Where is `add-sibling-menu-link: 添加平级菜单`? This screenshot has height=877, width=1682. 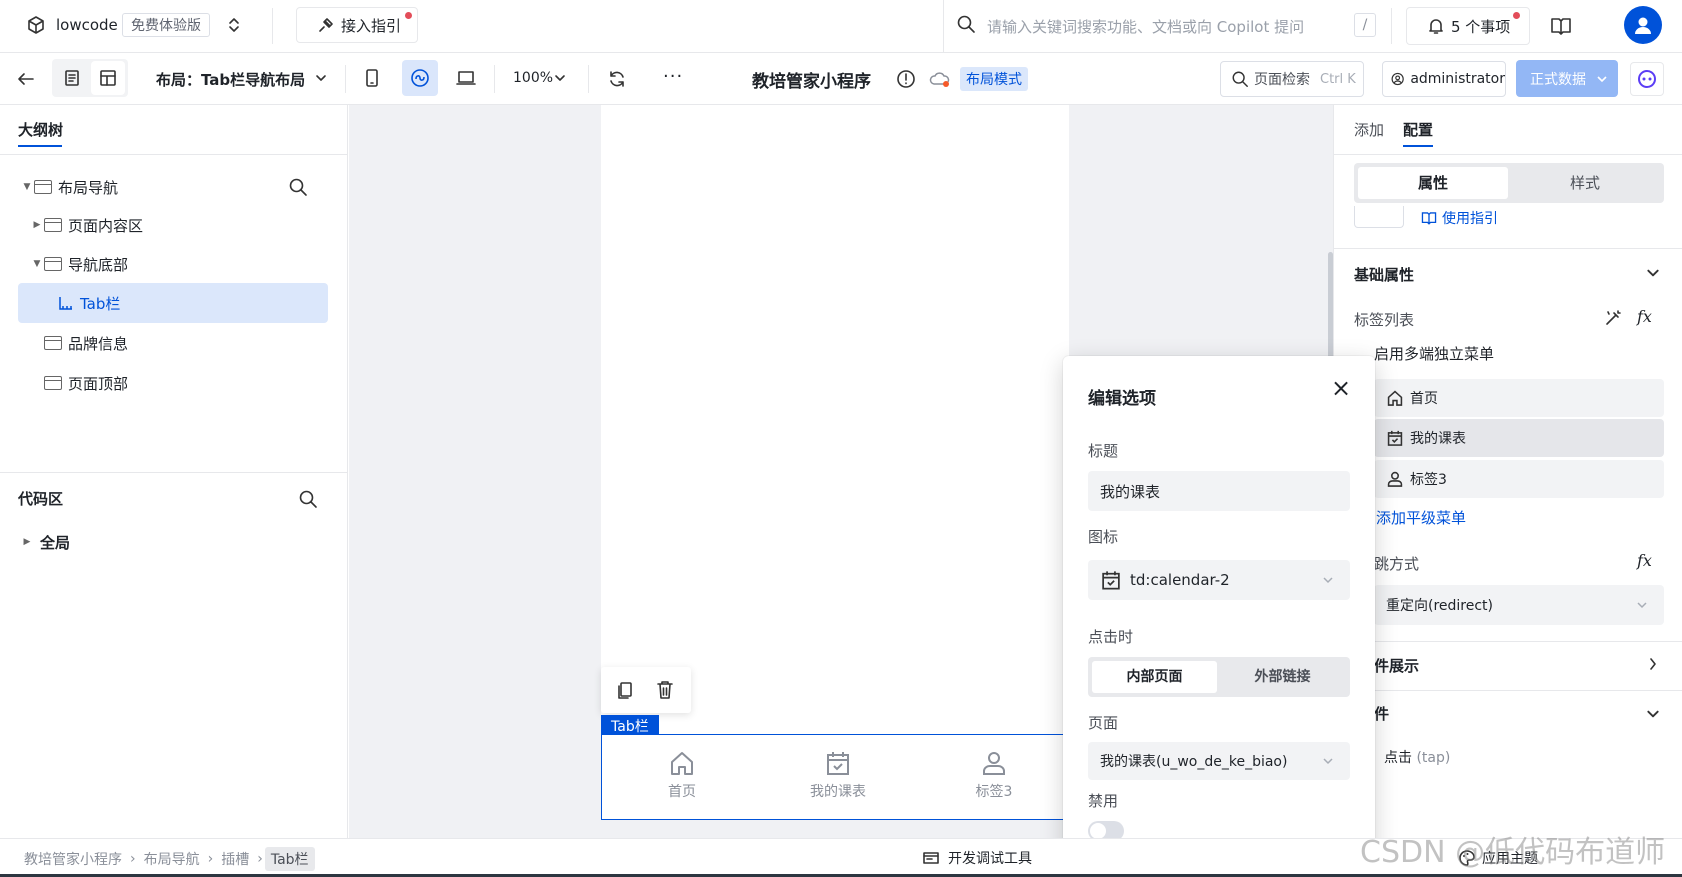 add-sibling-menu-link: 添加平级菜单 is located at coordinates (1421, 517).